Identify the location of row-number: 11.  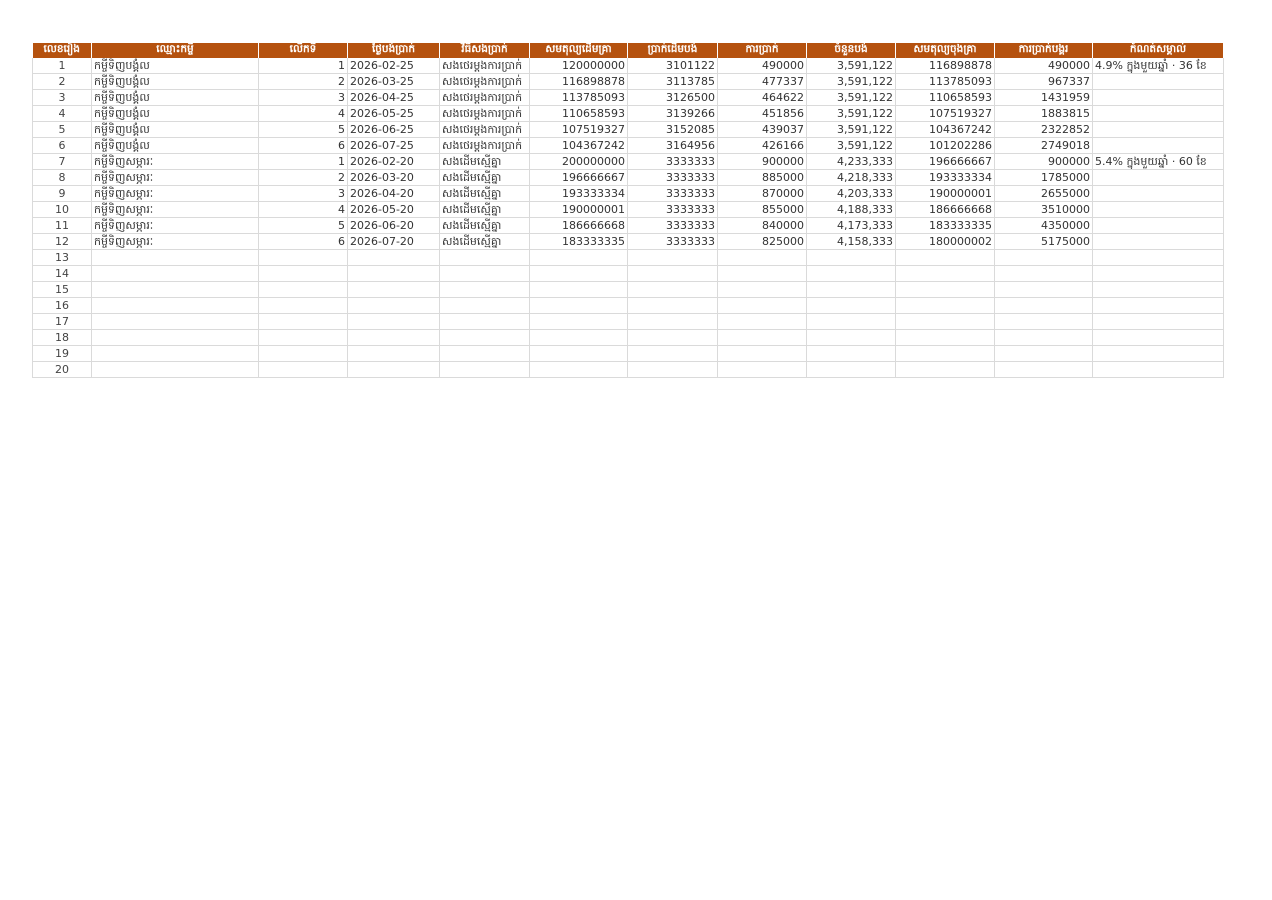
(62, 225).